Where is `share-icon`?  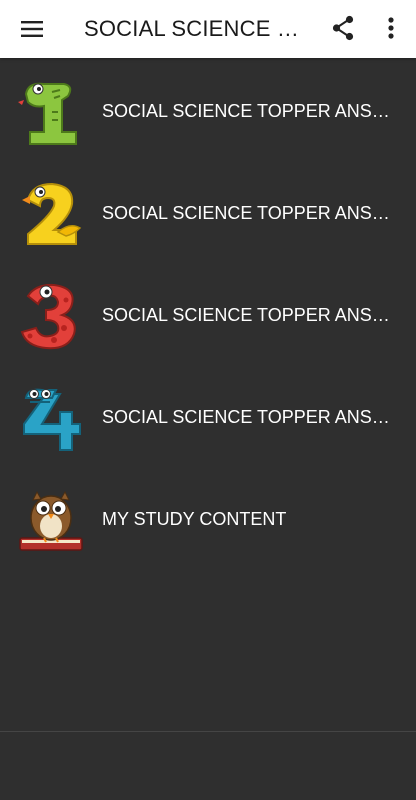
share-icon is located at coordinates (343, 28).